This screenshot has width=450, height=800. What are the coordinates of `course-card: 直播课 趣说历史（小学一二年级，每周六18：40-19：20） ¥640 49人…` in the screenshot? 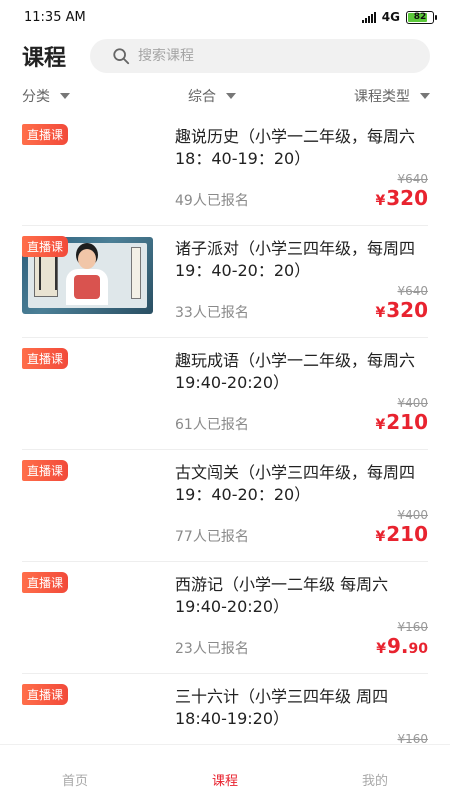 It's located at (225, 170).